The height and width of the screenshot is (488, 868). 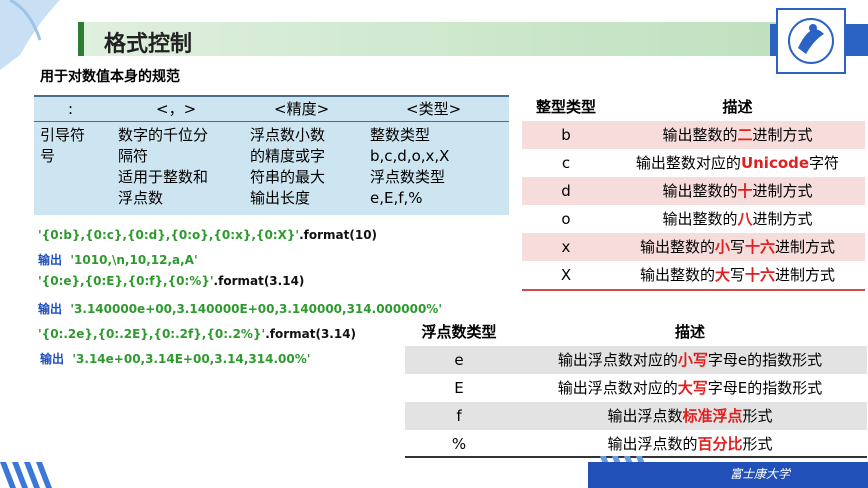 I want to click on title-accent, so click(x=81, y=39).